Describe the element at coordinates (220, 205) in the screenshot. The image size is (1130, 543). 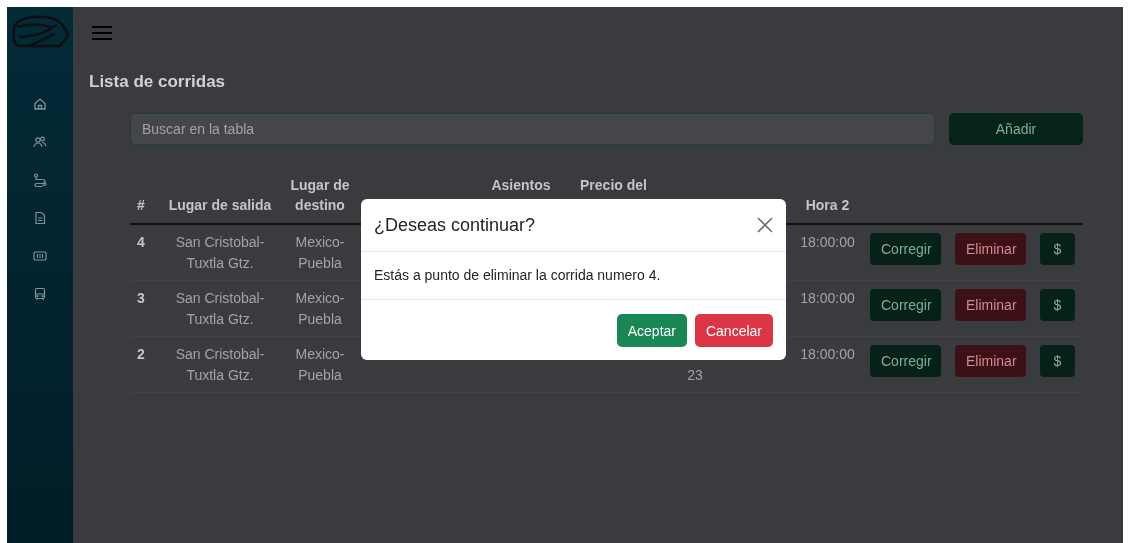
I see `column-header: Lugar de salida` at that location.